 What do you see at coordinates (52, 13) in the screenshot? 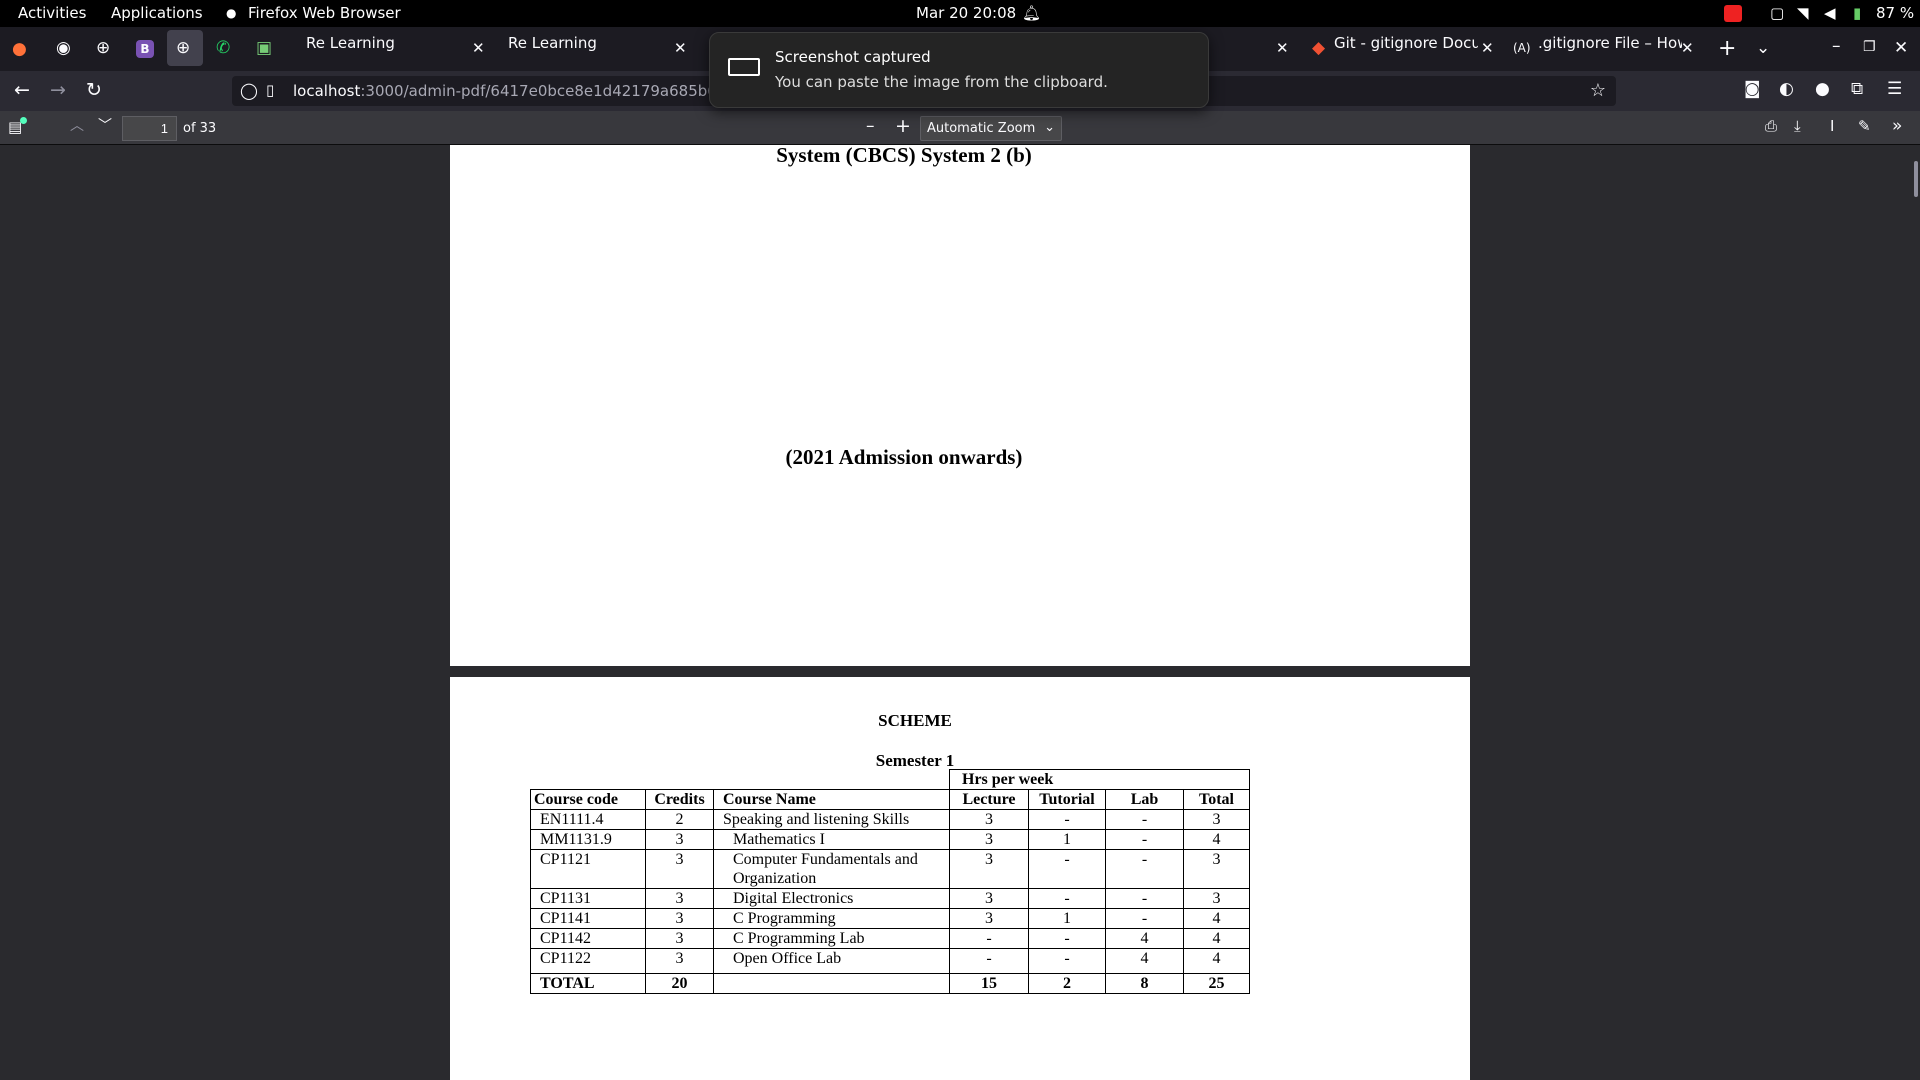
I see `activities-button: Activities` at bounding box center [52, 13].